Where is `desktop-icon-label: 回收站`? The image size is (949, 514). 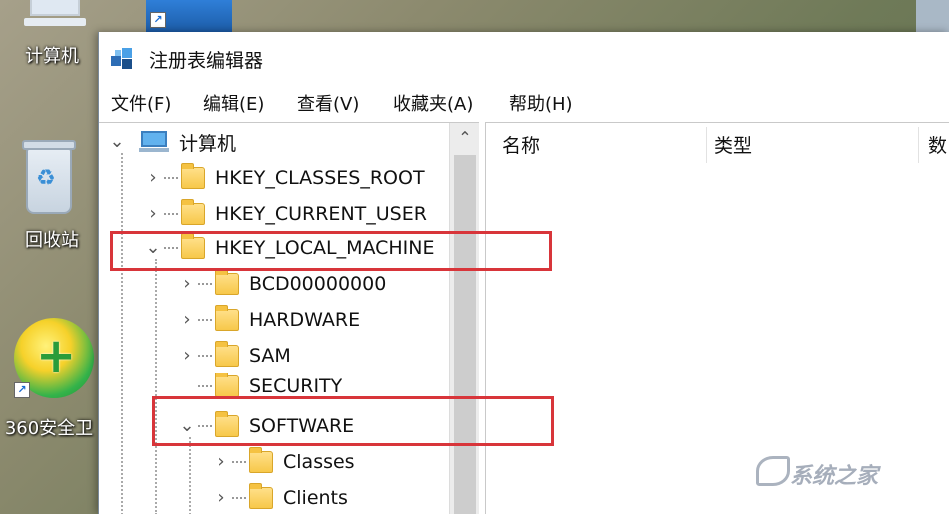
desktop-icon-label: 回收站 is located at coordinates (52, 240).